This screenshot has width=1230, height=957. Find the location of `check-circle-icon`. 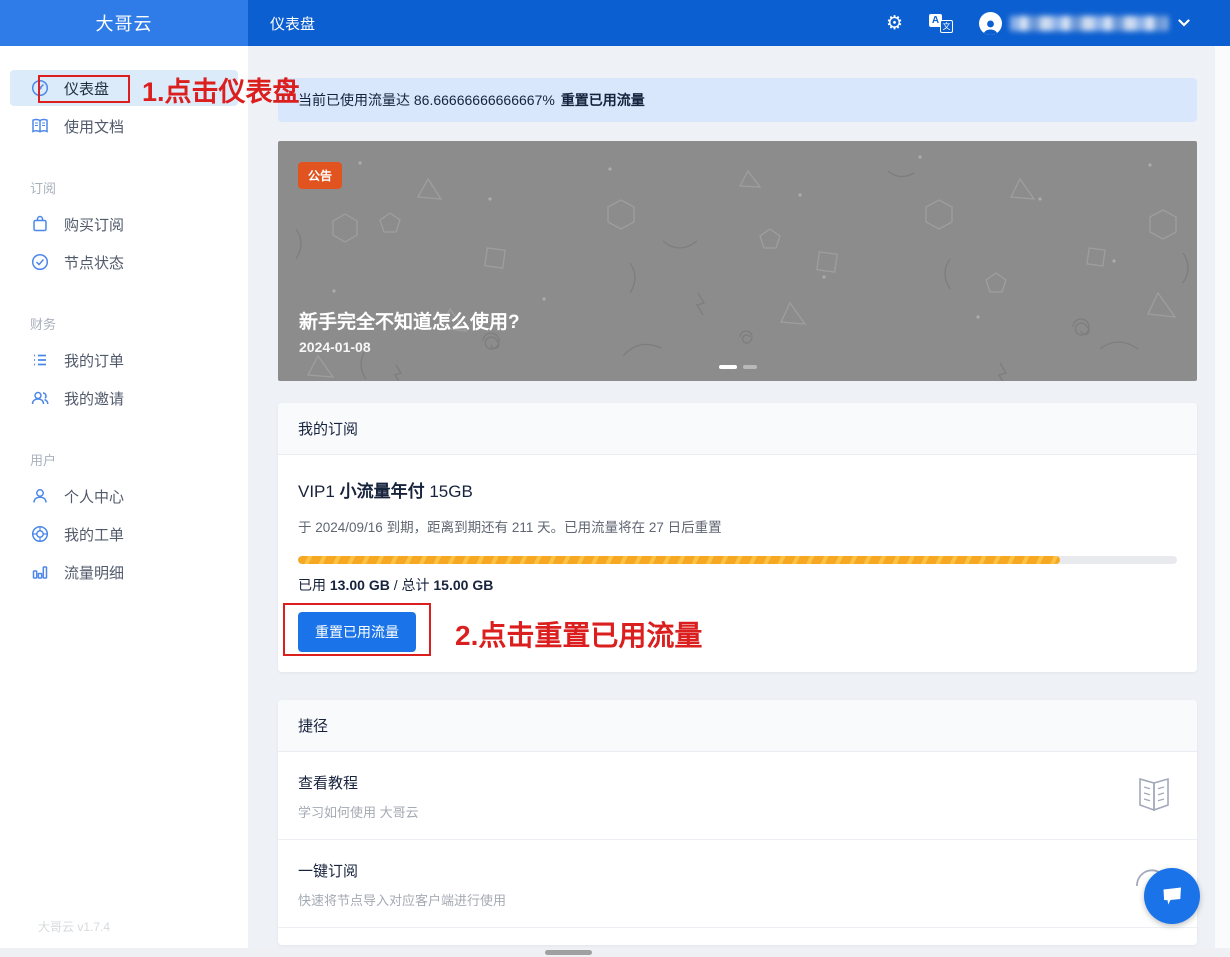

check-circle-icon is located at coordinates (40, 262).